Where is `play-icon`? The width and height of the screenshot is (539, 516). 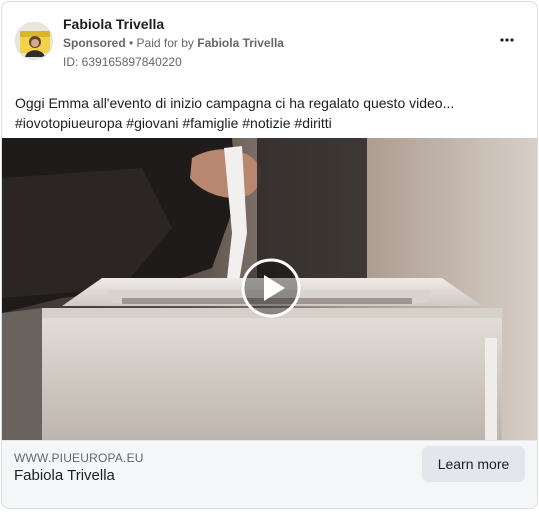 play-icon is located at coordinates (271, 288).